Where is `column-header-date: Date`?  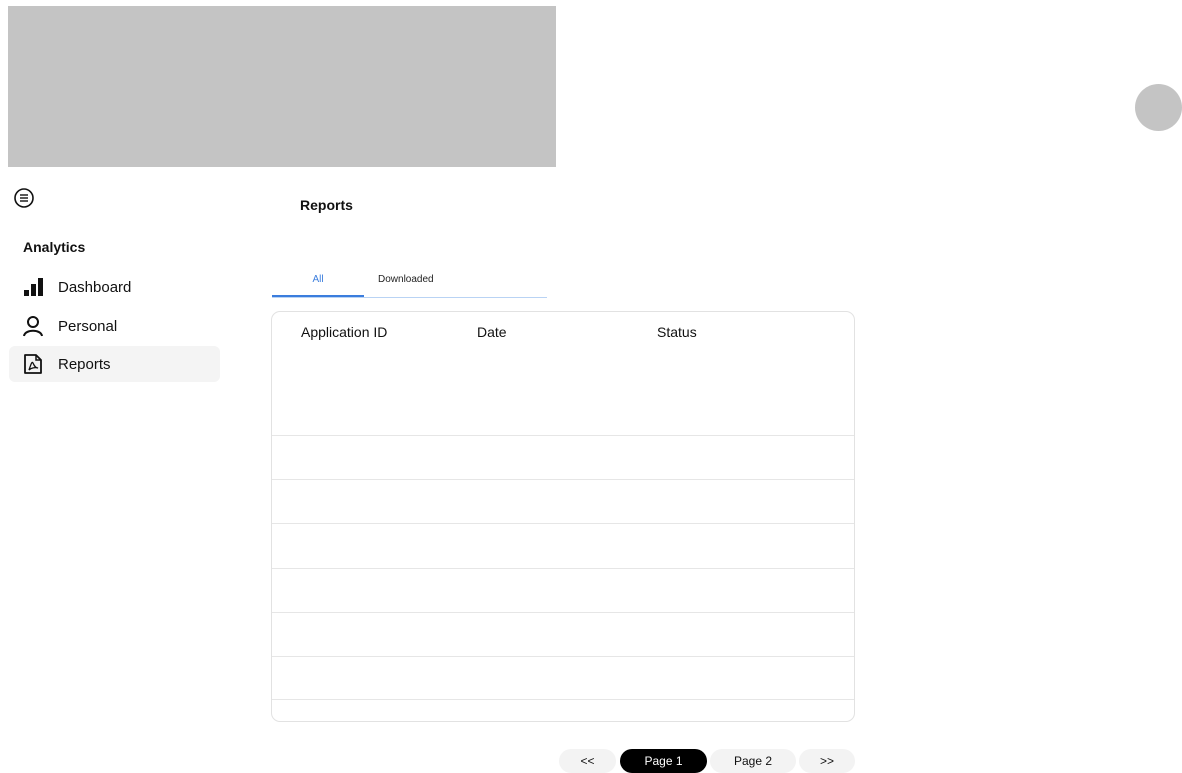
column-header-date: Date is located at coordinates (492, 332).